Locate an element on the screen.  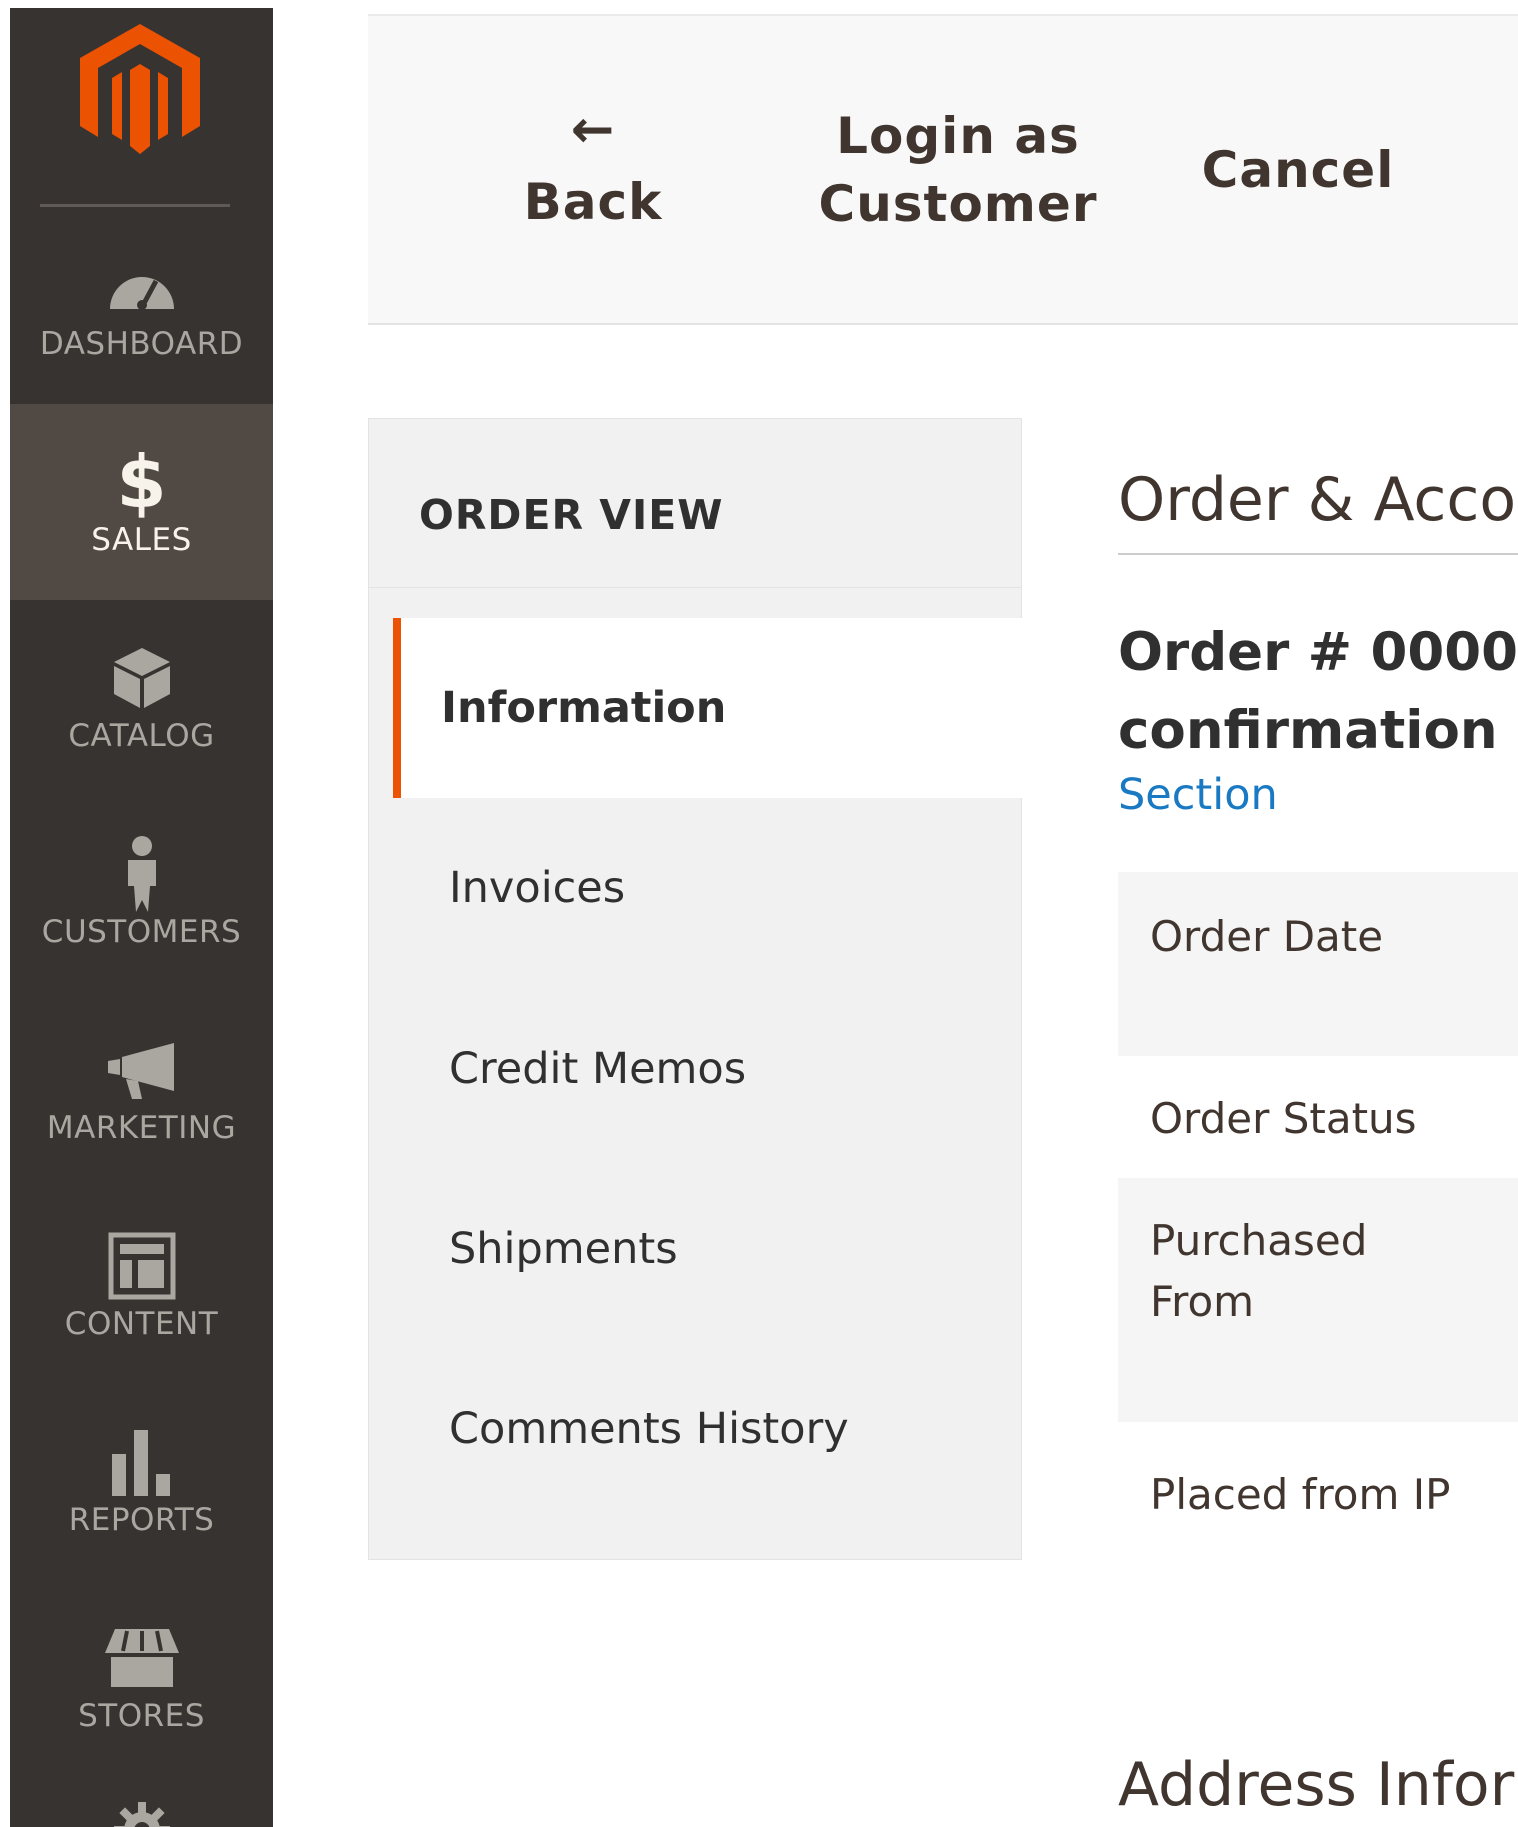
sidebar-item-marketing: MARKETING is located at coordinates (141, 1090).